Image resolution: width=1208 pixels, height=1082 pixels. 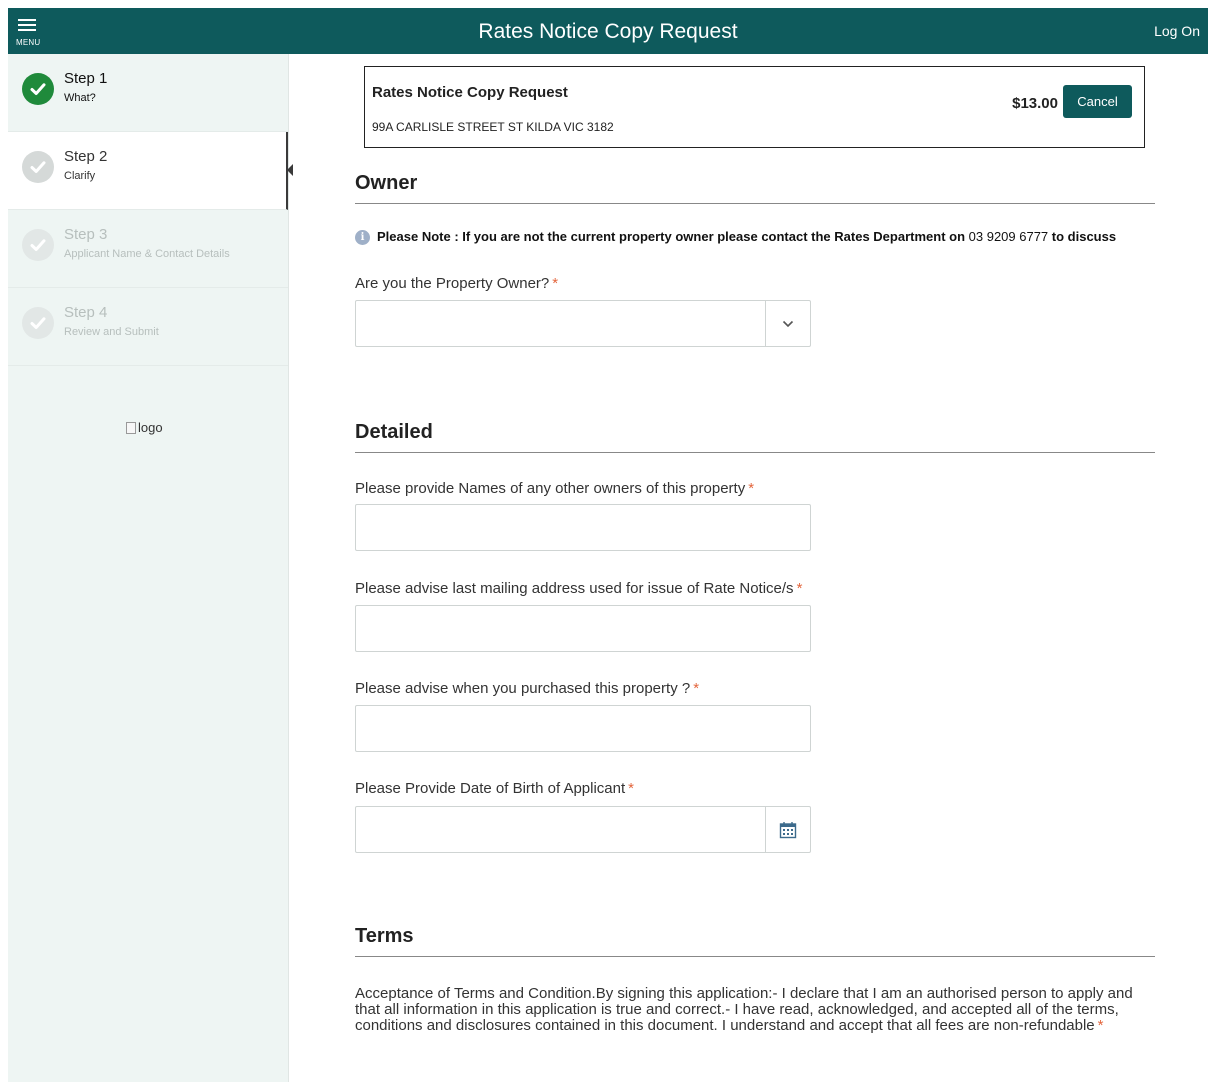 What do you see at coordinates (80, 176) in the screenshot?
I see `step-subtitle: Clarify` at bounding box center [80, 176].